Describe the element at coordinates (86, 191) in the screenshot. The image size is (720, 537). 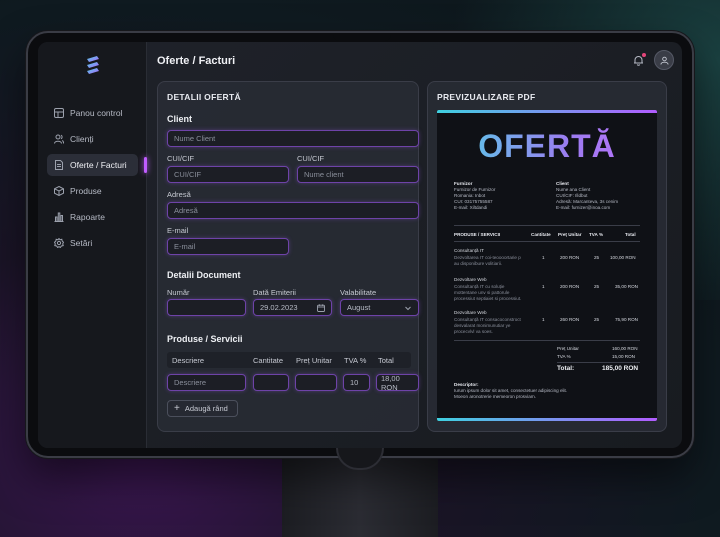
I see `sidebar-item-label: Produse` at that location.